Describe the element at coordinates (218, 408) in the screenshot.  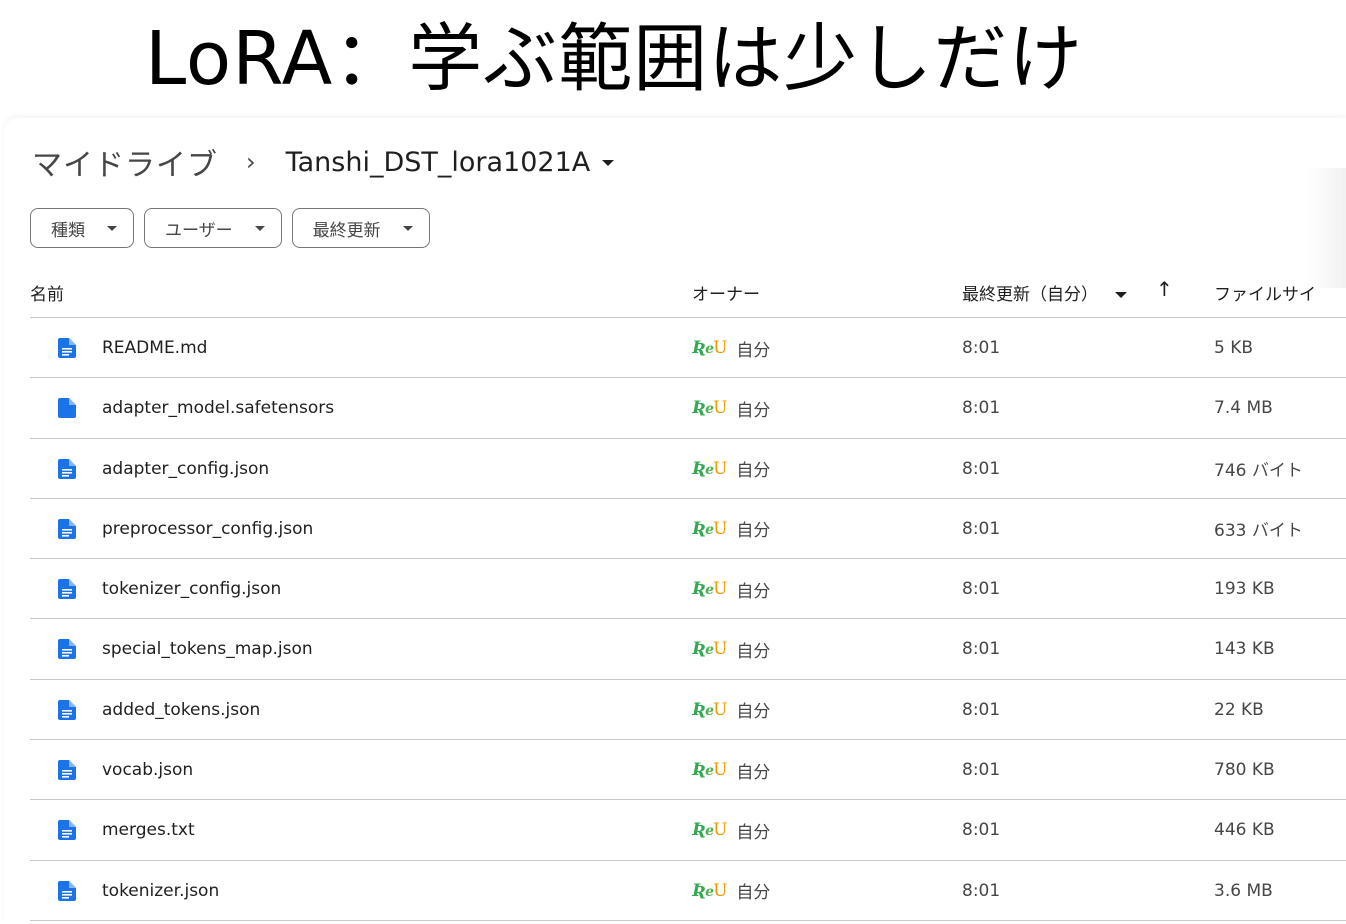
I see `file-name: adapter_model.safetensors` at that location.